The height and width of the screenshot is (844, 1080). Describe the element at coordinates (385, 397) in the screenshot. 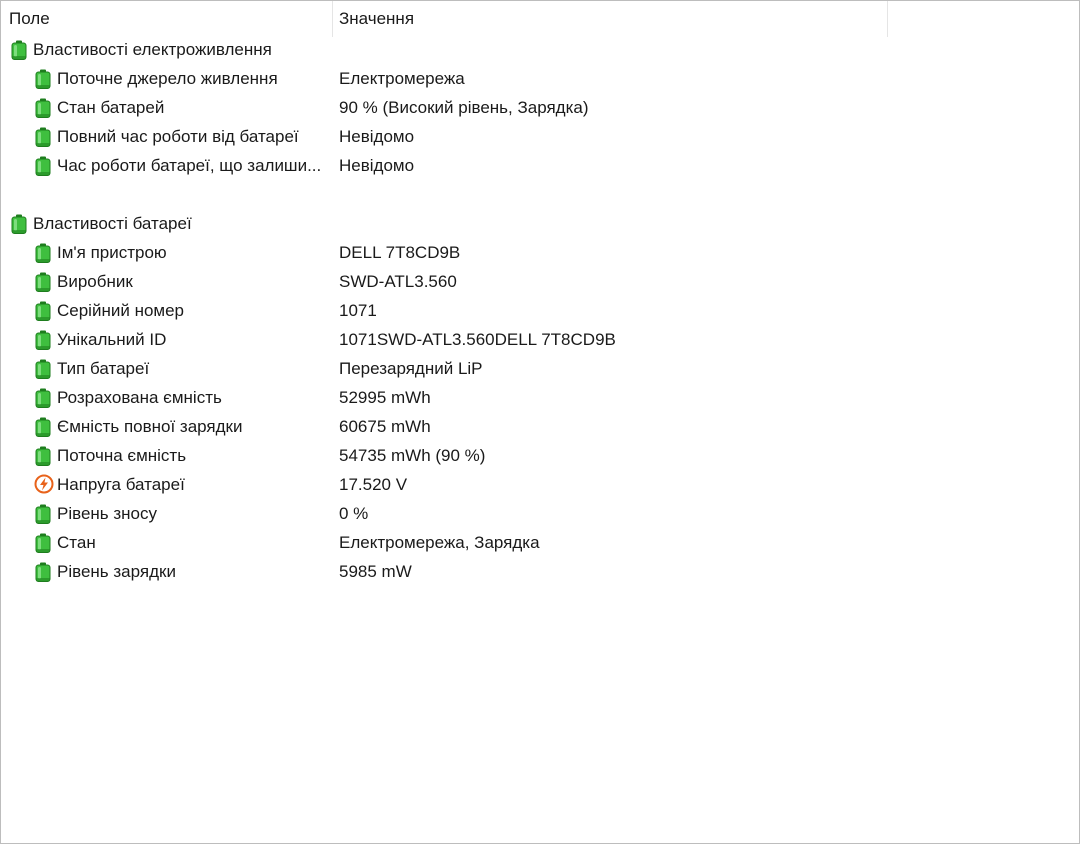

I see `property-value: 52995 mWh` at that location.